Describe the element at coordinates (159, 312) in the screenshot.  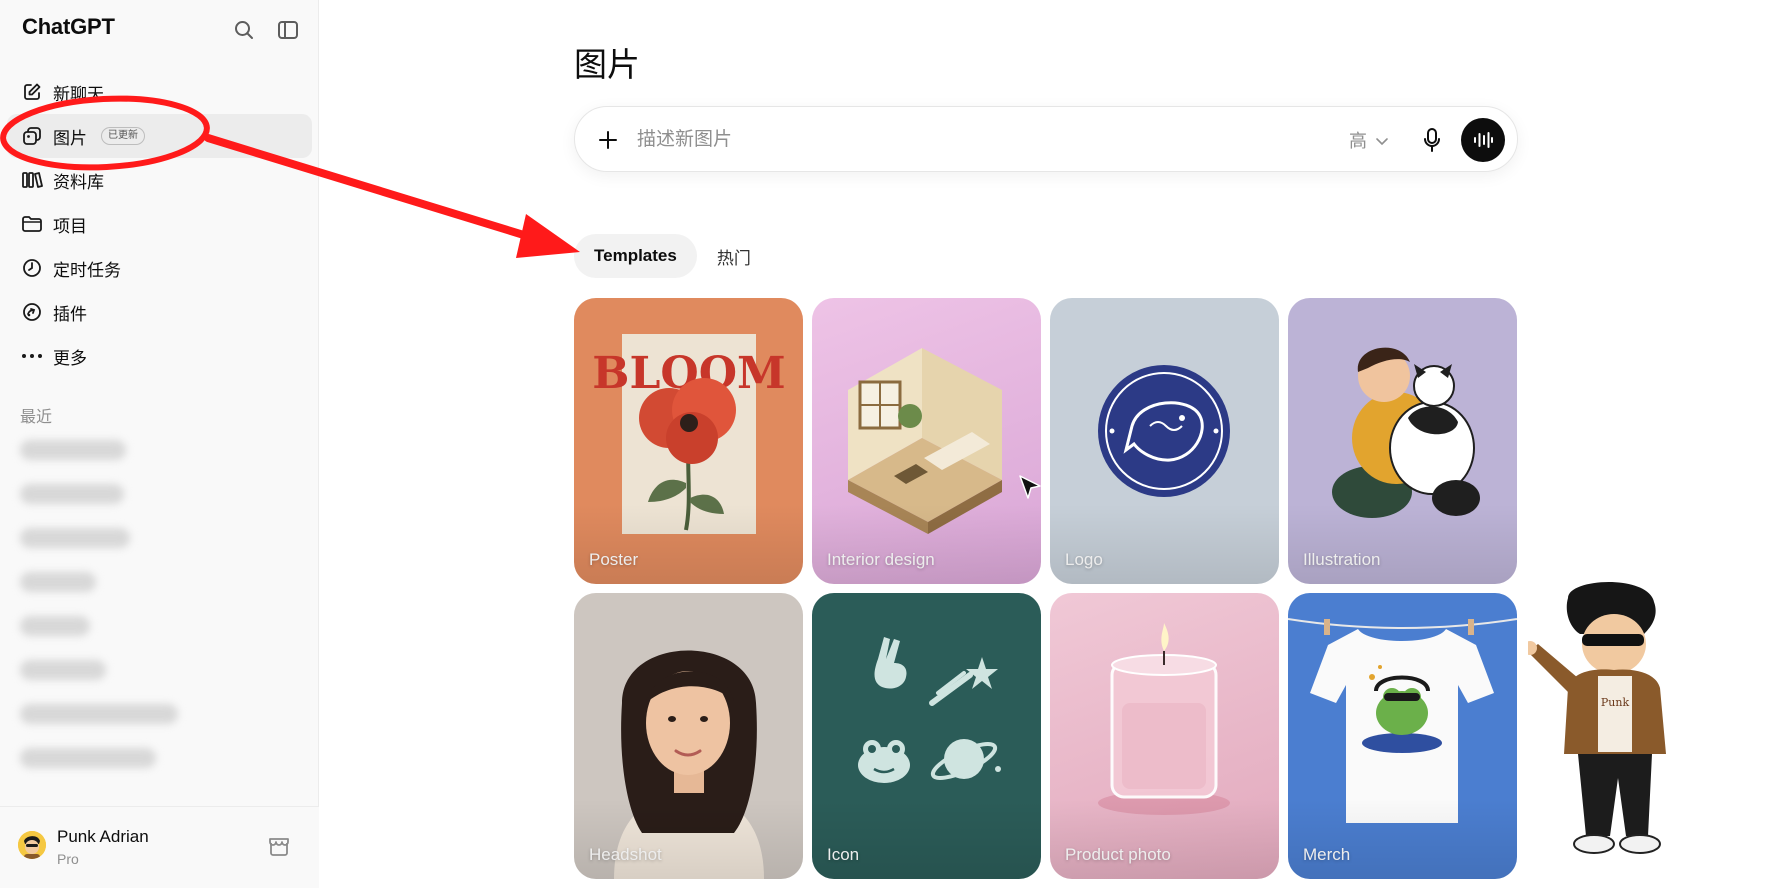
I see `sidebar-item-plugins: 插件` at that location.